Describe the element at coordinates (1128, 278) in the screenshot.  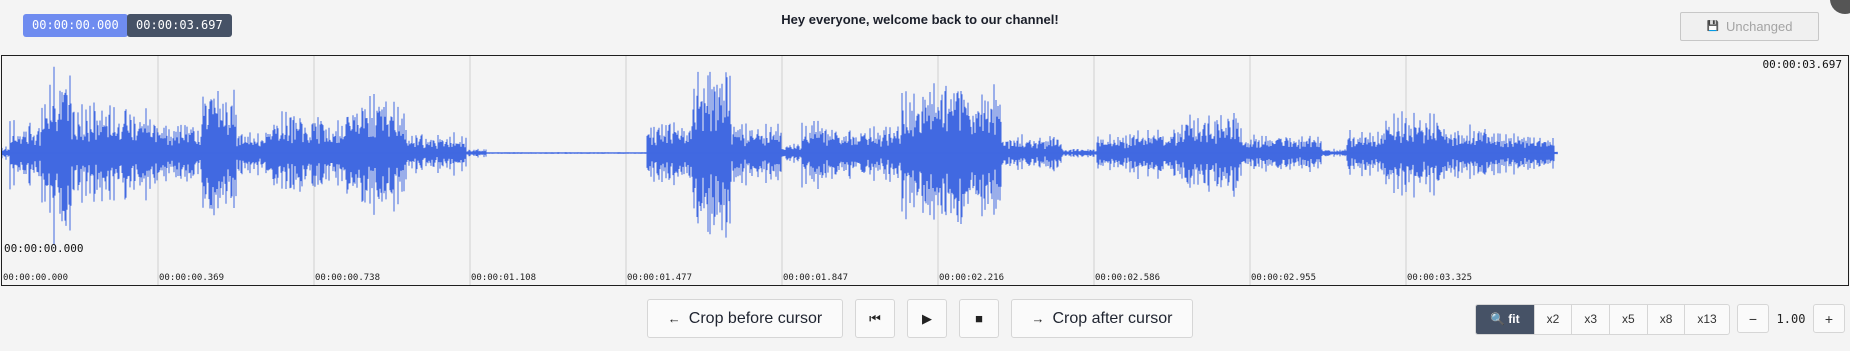
I see `ruler-tick-label: 00:00:02.586` at that location.